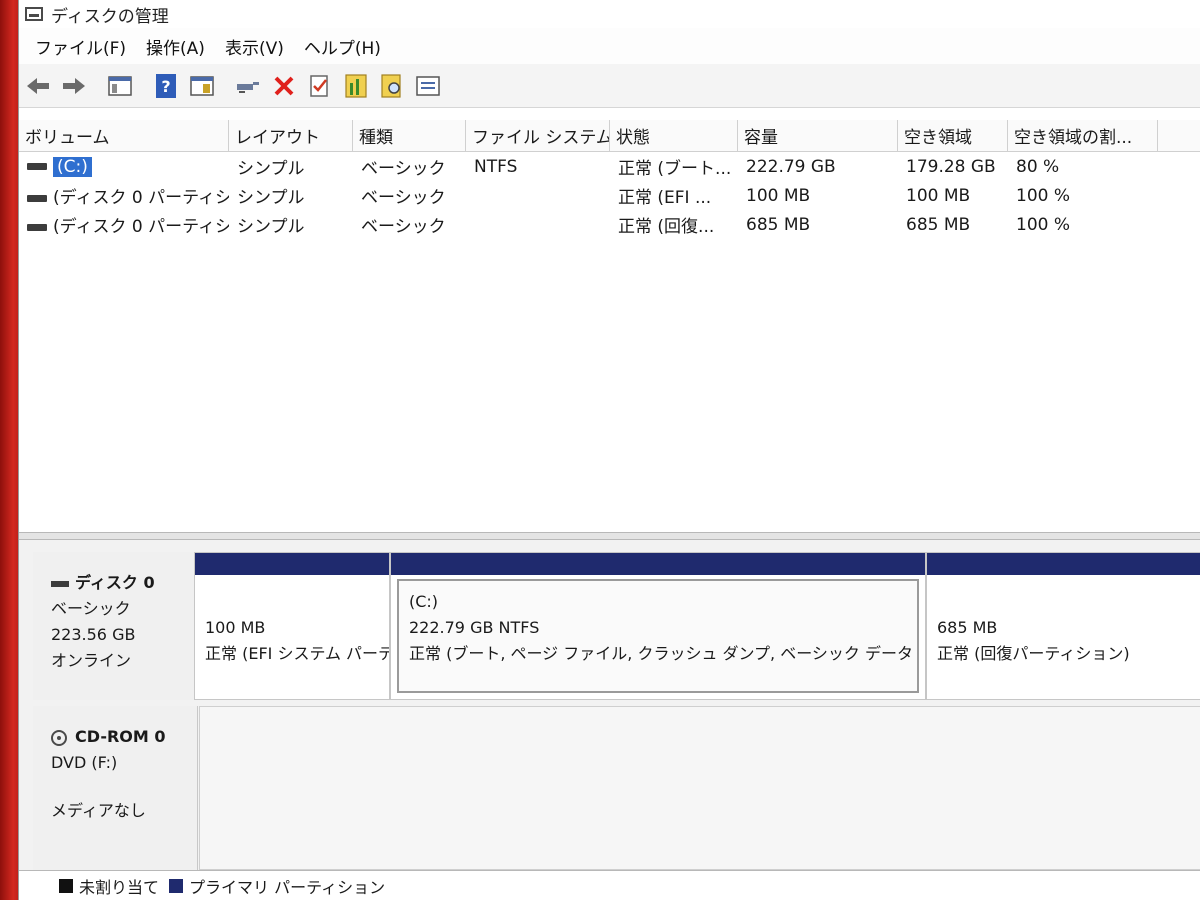  What do you see at coordinates (609, 14) in the screenshot?
I see `title-bar: ディスクの管理` at bounding box center [609, 14].